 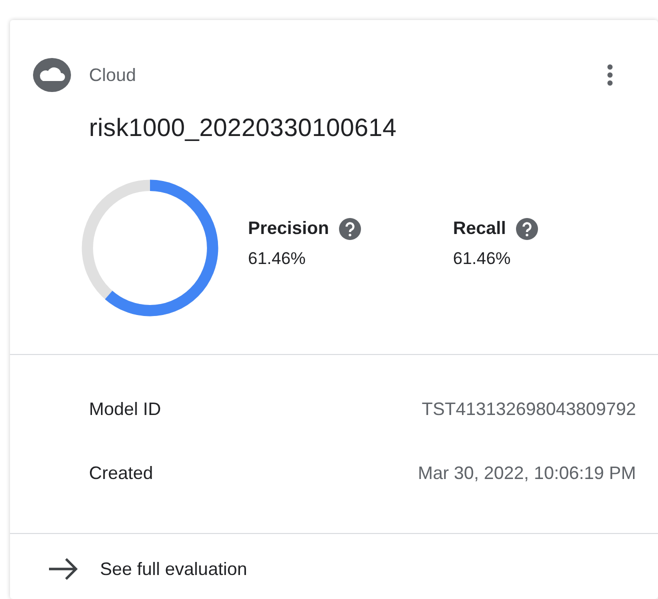 What do you see at coordinates (121, 473) in the screenshot?
I see `detail-label: Created` at bounding box center [121, 473].